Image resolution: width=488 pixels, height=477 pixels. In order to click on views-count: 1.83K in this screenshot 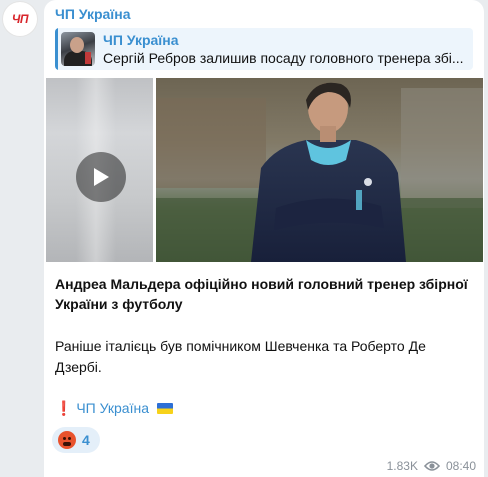, I will do `click(402, 466)`.